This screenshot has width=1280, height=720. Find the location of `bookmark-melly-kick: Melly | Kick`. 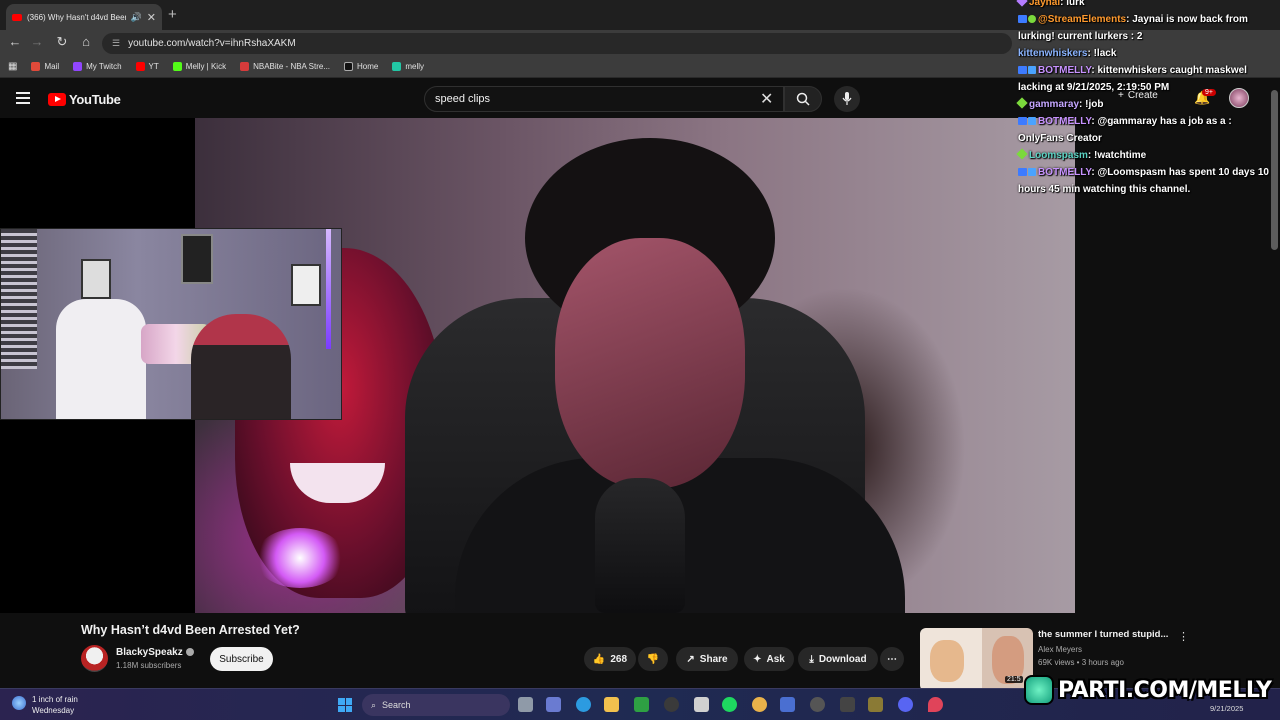

bookmark-melly-kick: Melly | Kick is located at coordinates (199, 66).